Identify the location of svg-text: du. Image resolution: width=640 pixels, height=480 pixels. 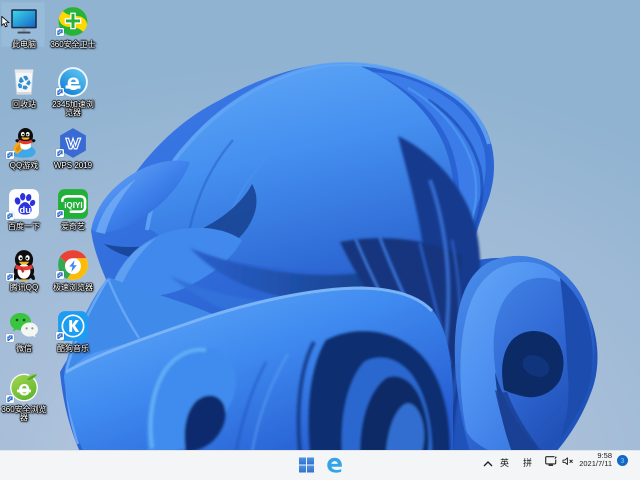
(25, 210).